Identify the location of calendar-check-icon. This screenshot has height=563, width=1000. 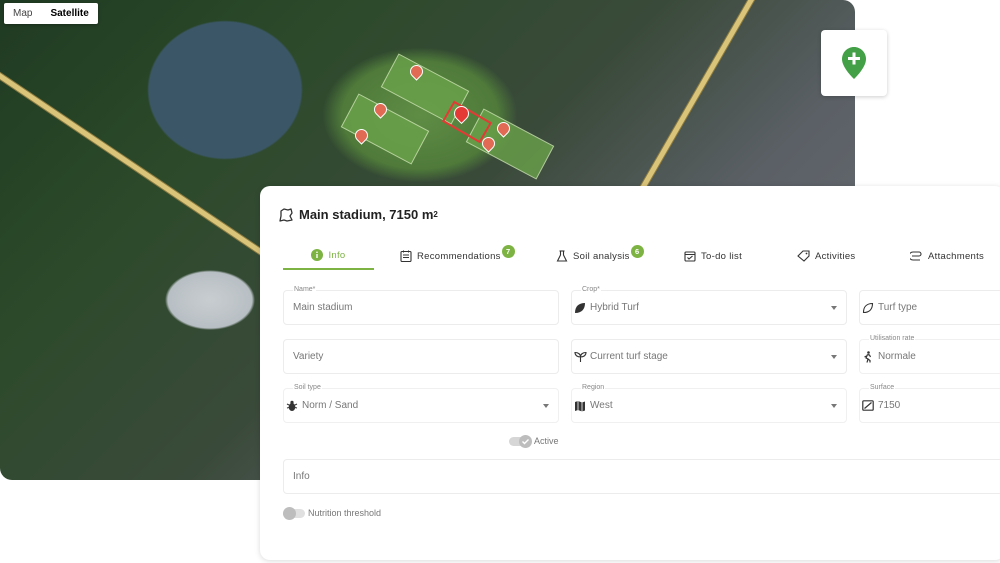
(690, 256).